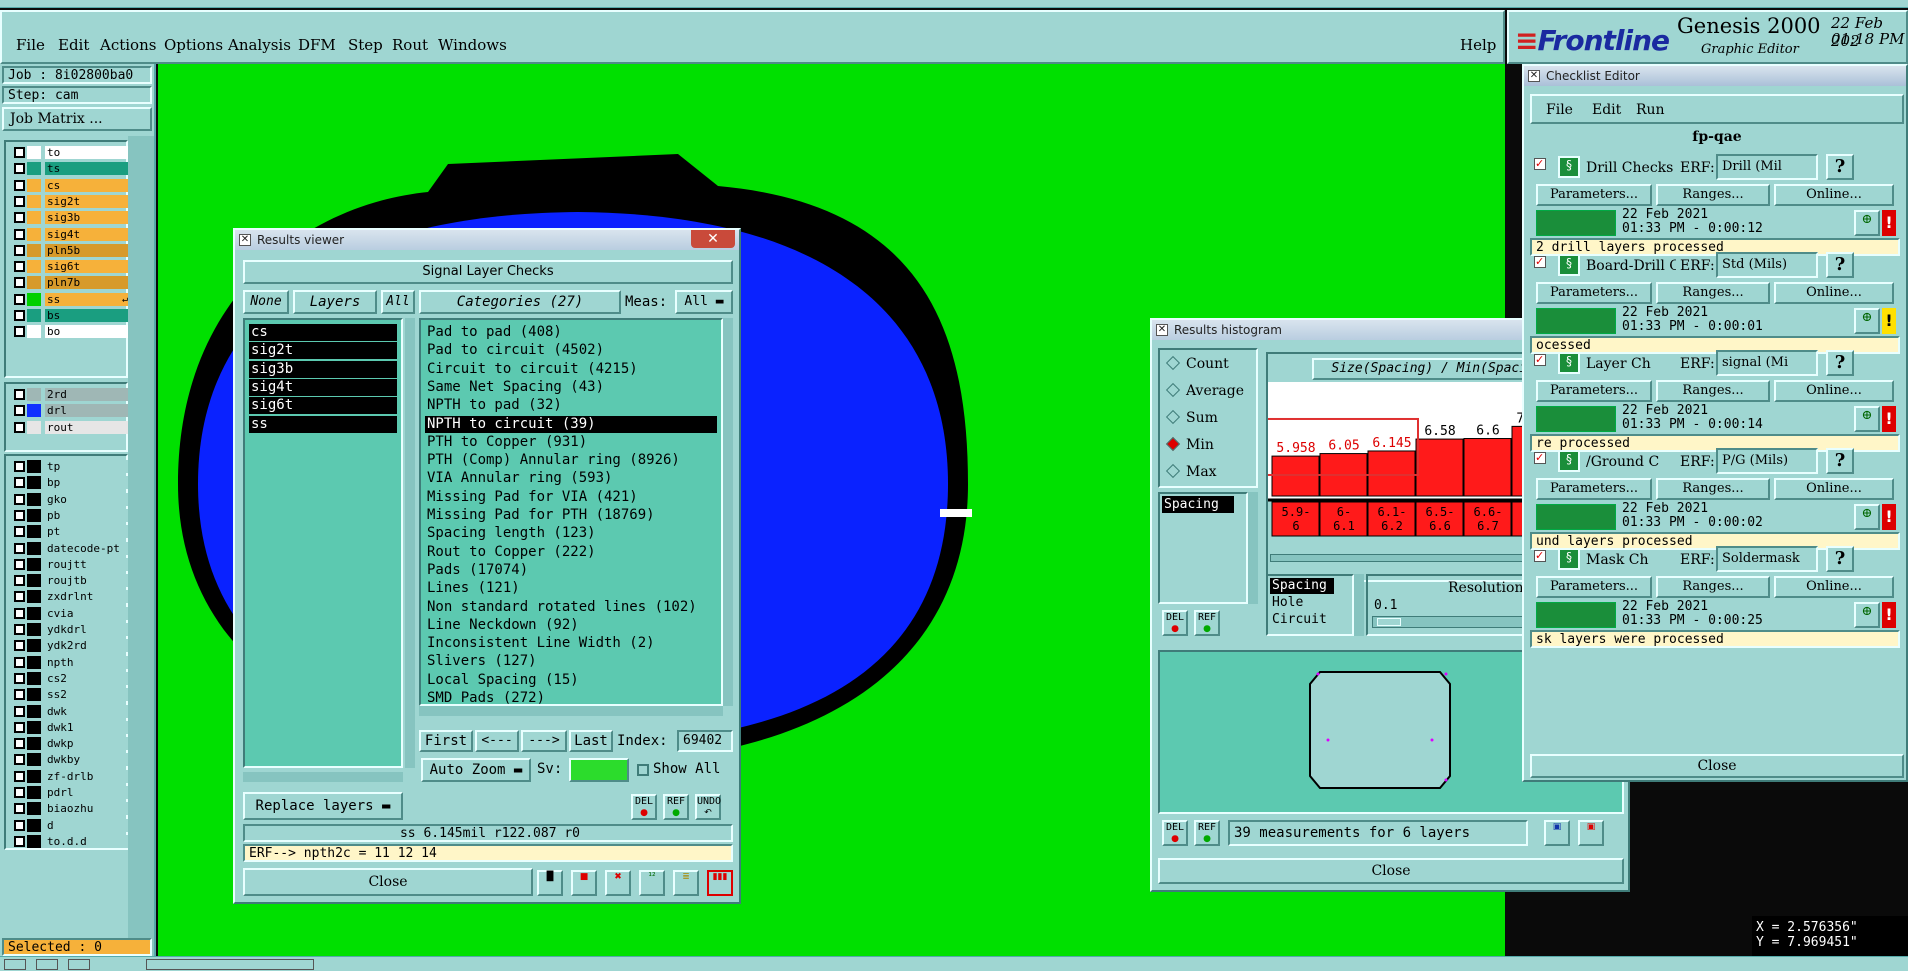  I want to click on measure-list-scrollbar, so click(1253, 548).